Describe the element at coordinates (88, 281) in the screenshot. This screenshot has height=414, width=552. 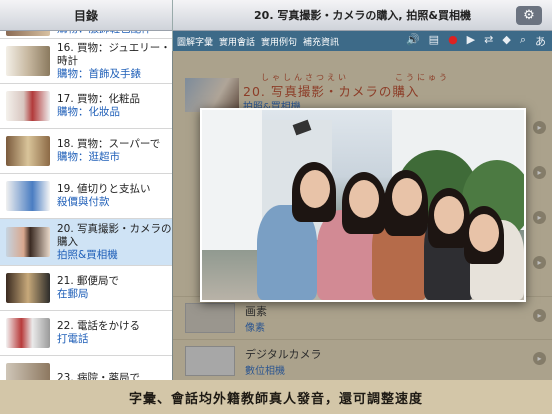
I see `item-title: 21. 郵便局で` at that location.